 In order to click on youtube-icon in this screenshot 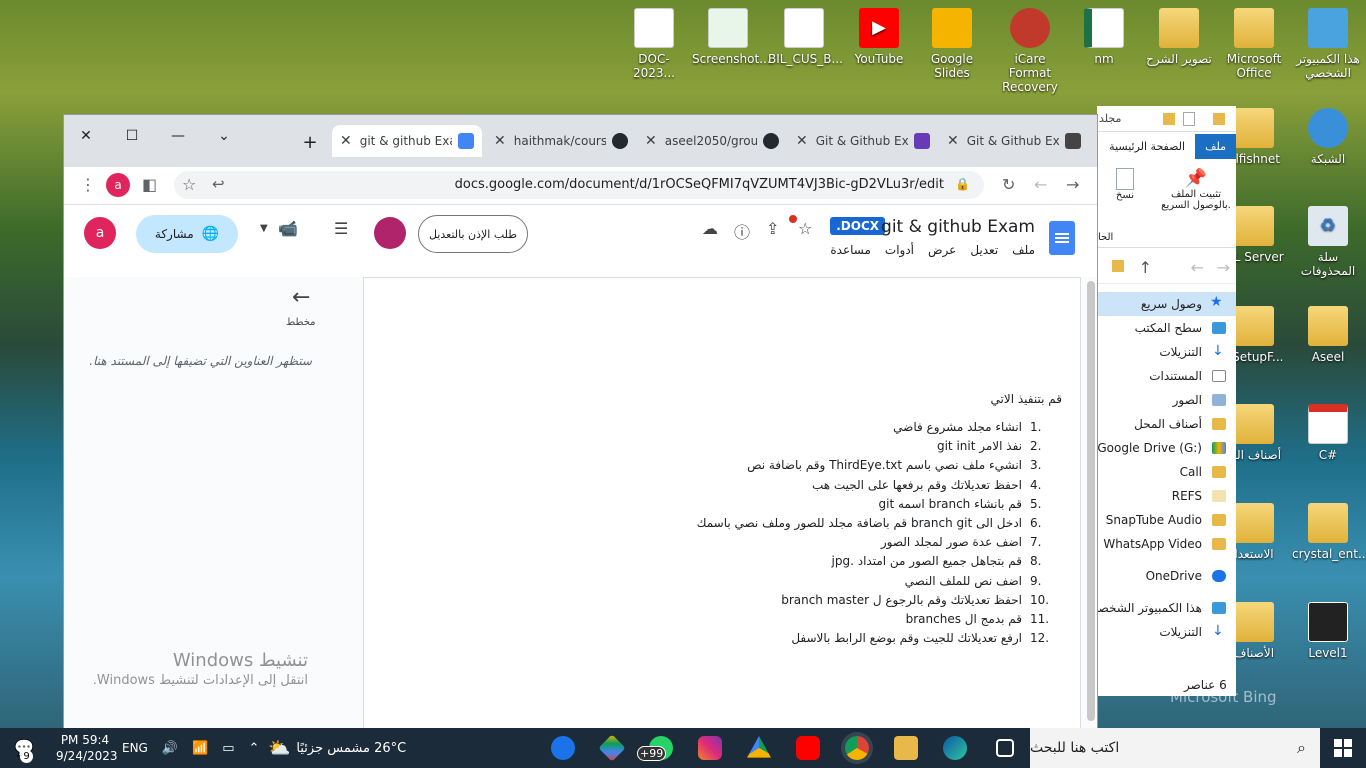, I will do `click(808, 748)`.